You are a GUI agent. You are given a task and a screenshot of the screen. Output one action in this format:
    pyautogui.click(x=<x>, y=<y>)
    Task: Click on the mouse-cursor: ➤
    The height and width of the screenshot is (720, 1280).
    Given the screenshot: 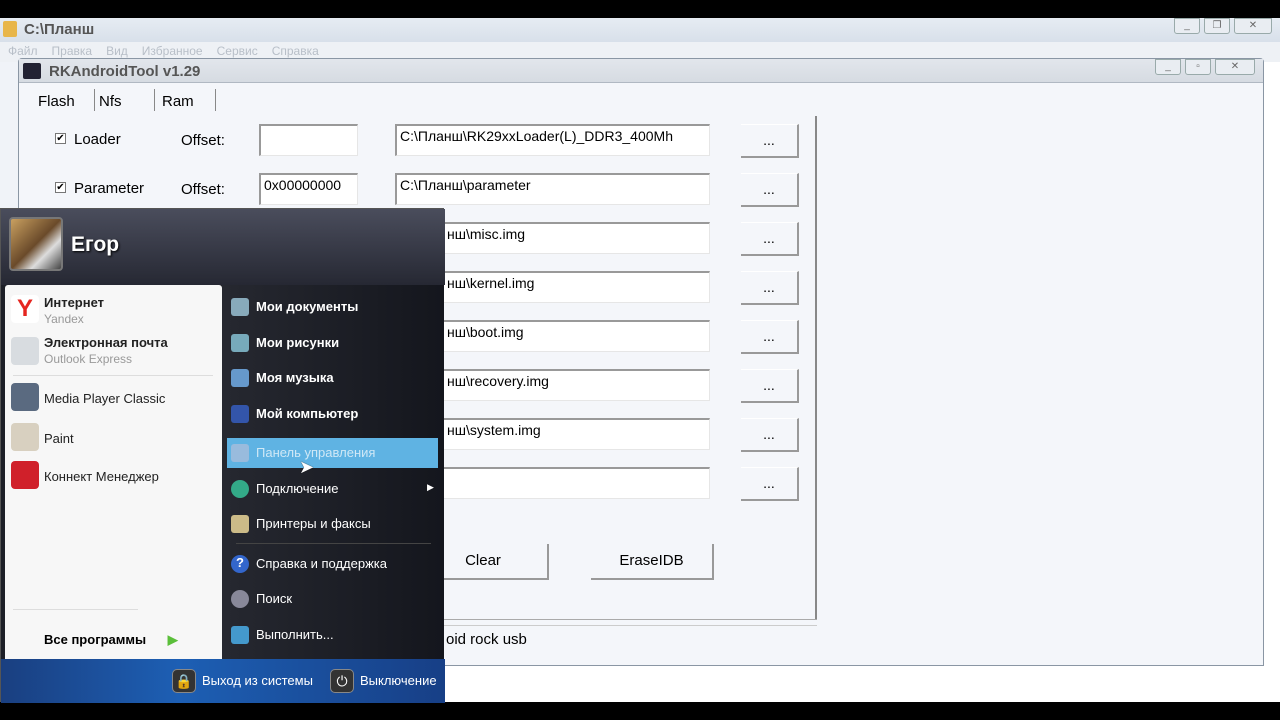 What is the action you would take?
    pyautogui.click(x=307, y=467)
    